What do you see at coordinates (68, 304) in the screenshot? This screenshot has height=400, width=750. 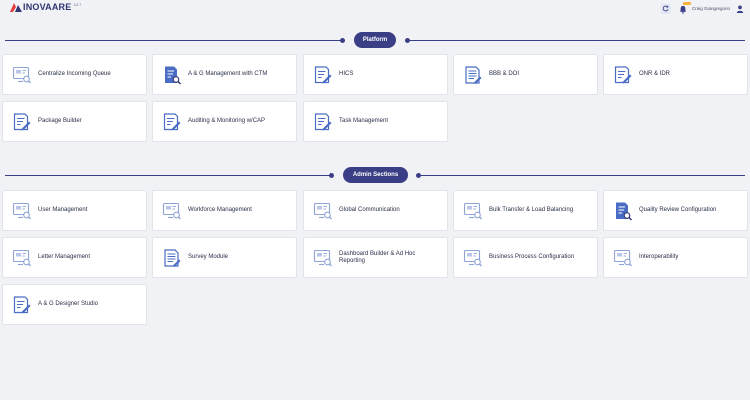 I see `card-label: A & G Designer Studio` at bounding box center [68, 304].